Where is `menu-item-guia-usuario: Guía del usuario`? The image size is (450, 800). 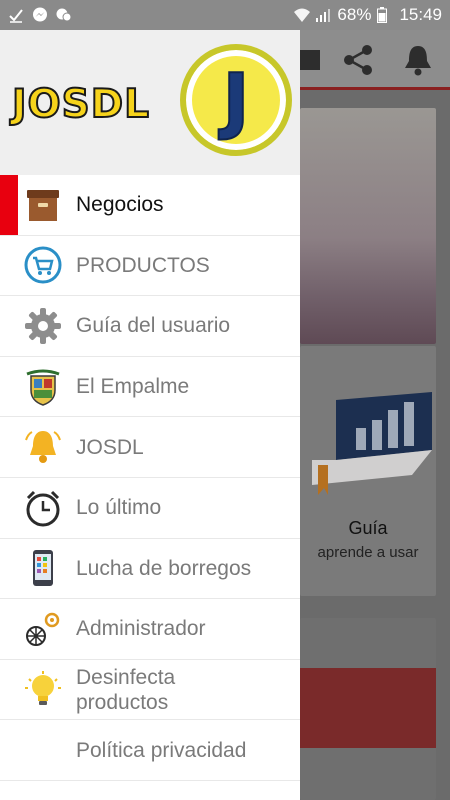
menu-item-guia-usuario: Guía del usuario is located at coordinates (150, 326).